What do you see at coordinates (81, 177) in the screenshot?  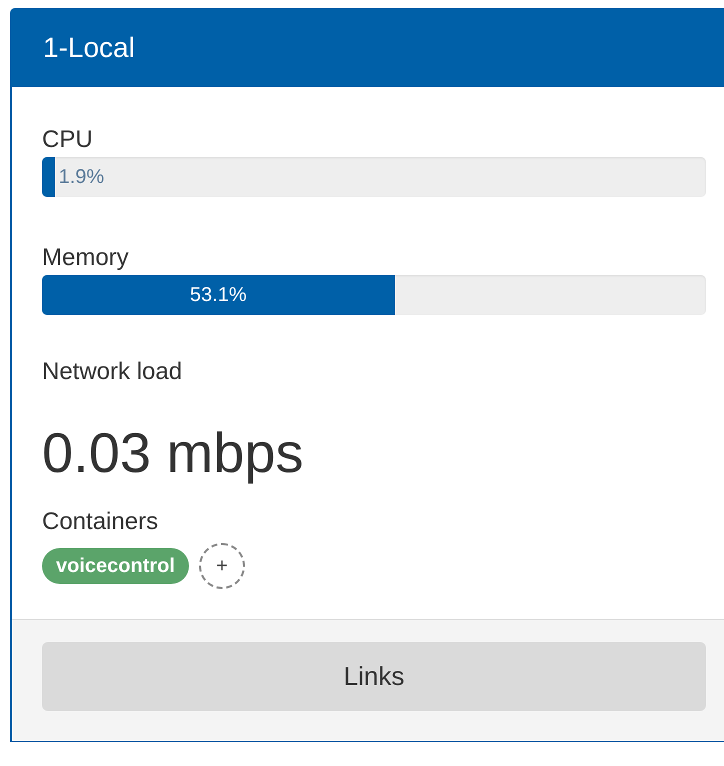 I see `progress-reading: 1.9%` at bounding box center [81, 177].